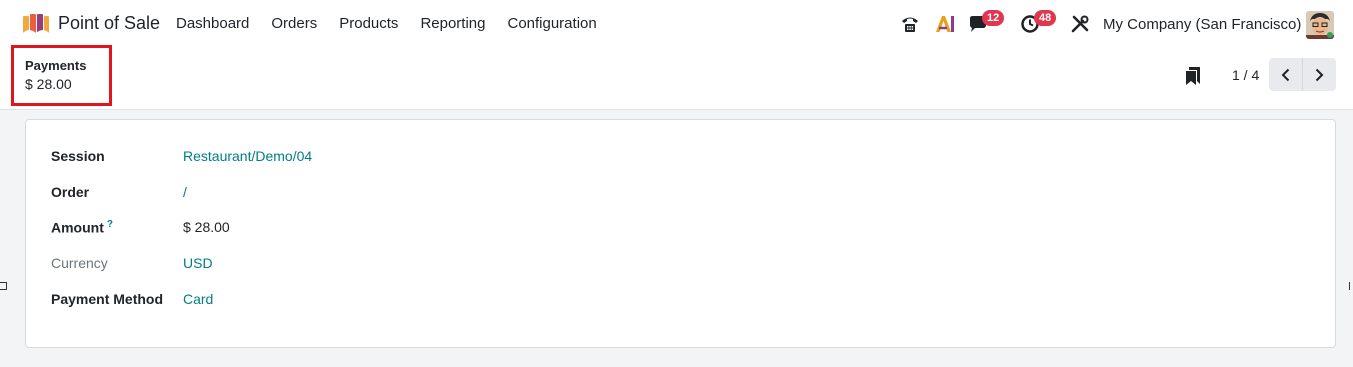 The image size is (1353, 367). Describe the element at coordinates (551, 23) in the screenshot. I see `menu-configuration: Configuration` at that location.